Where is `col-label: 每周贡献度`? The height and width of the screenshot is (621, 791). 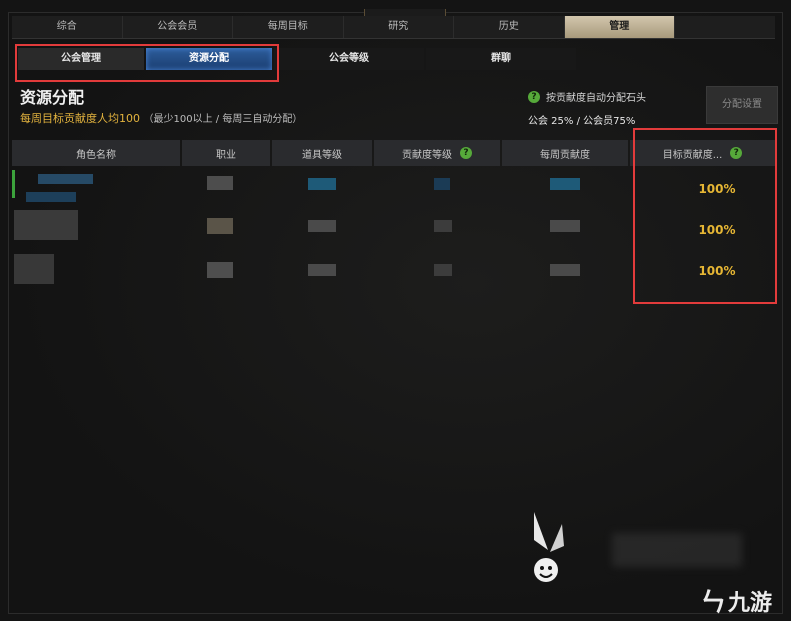
col-label: 每周贡献度 is located at coordinates (565, 155).